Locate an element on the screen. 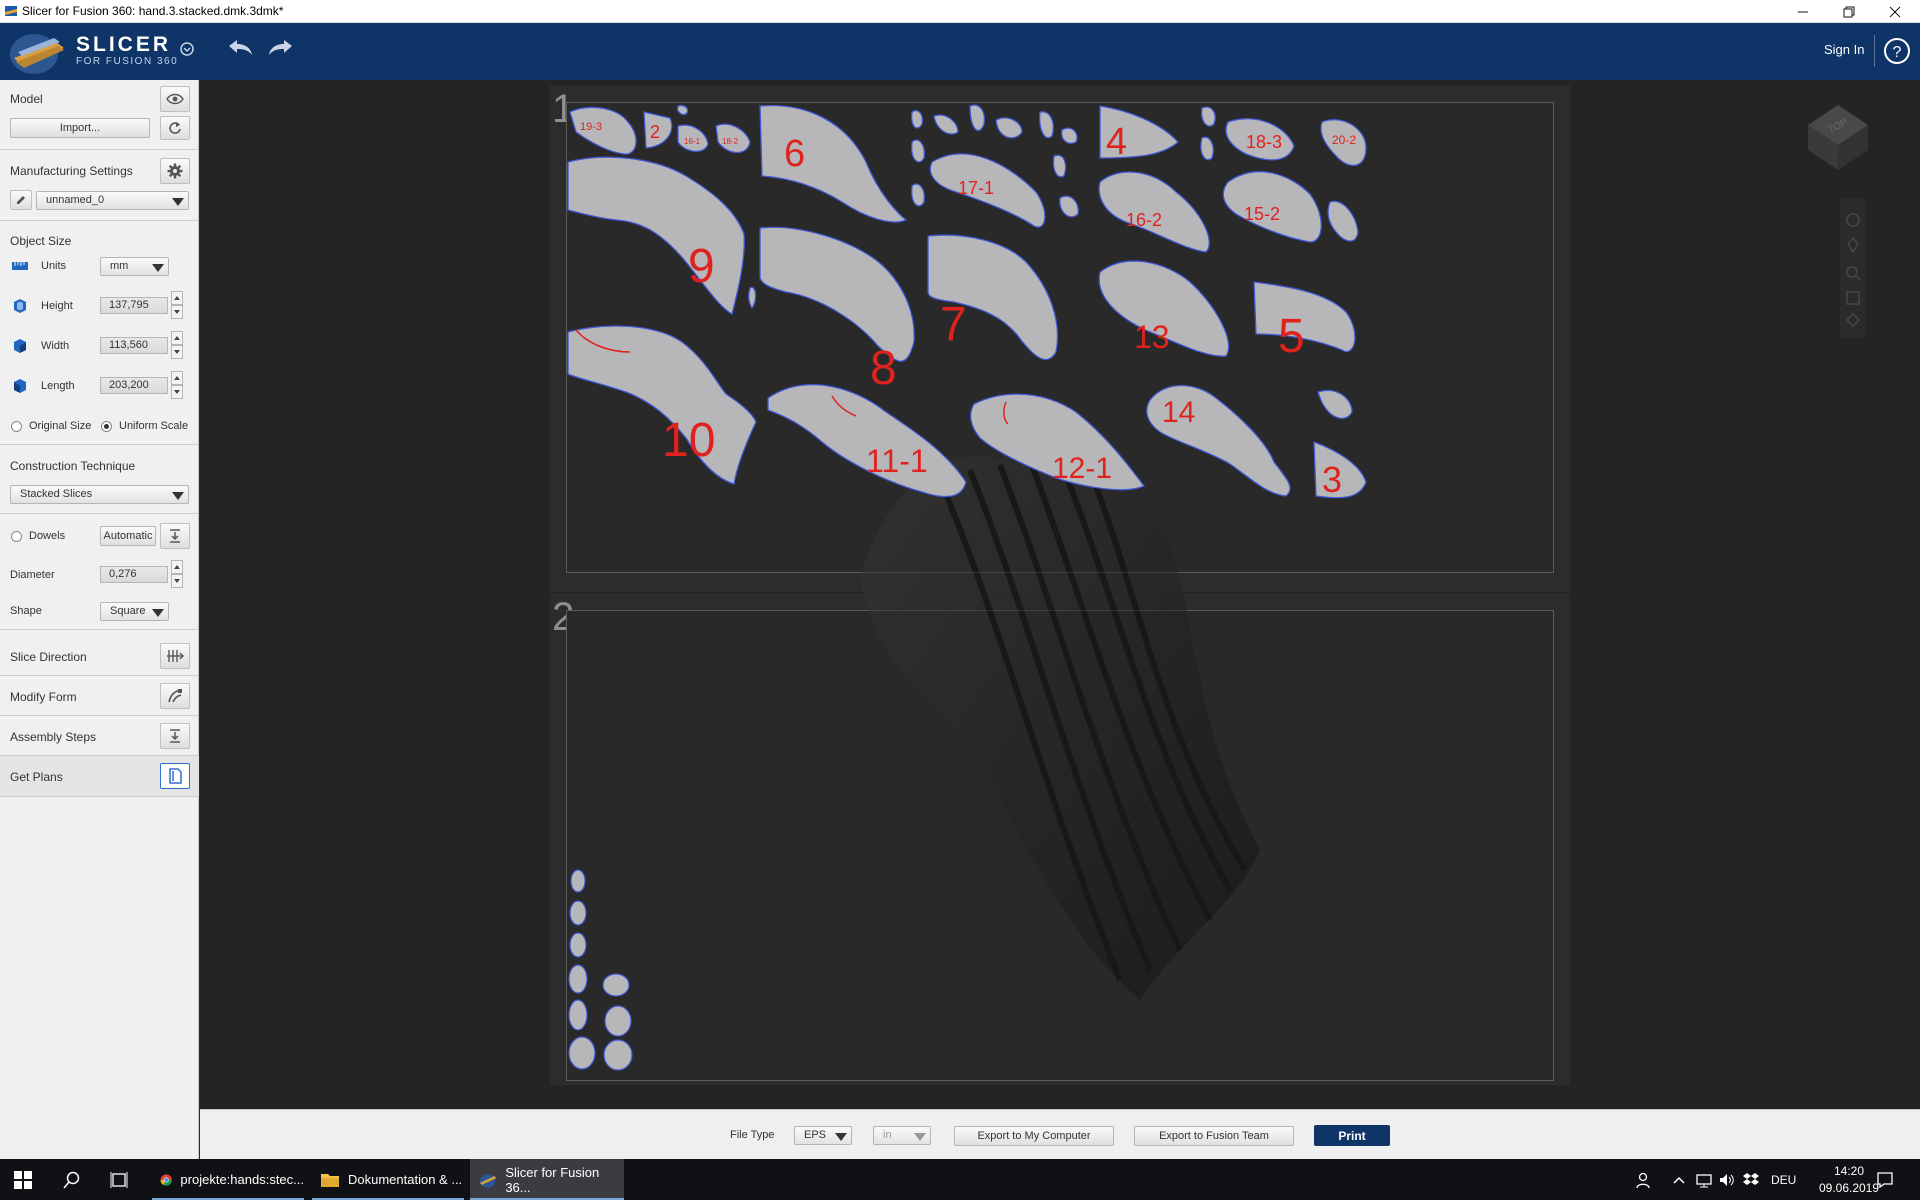 The image size is (1920, 1200). clock-time: 14:20 is located at coordinates (1849, 1171).